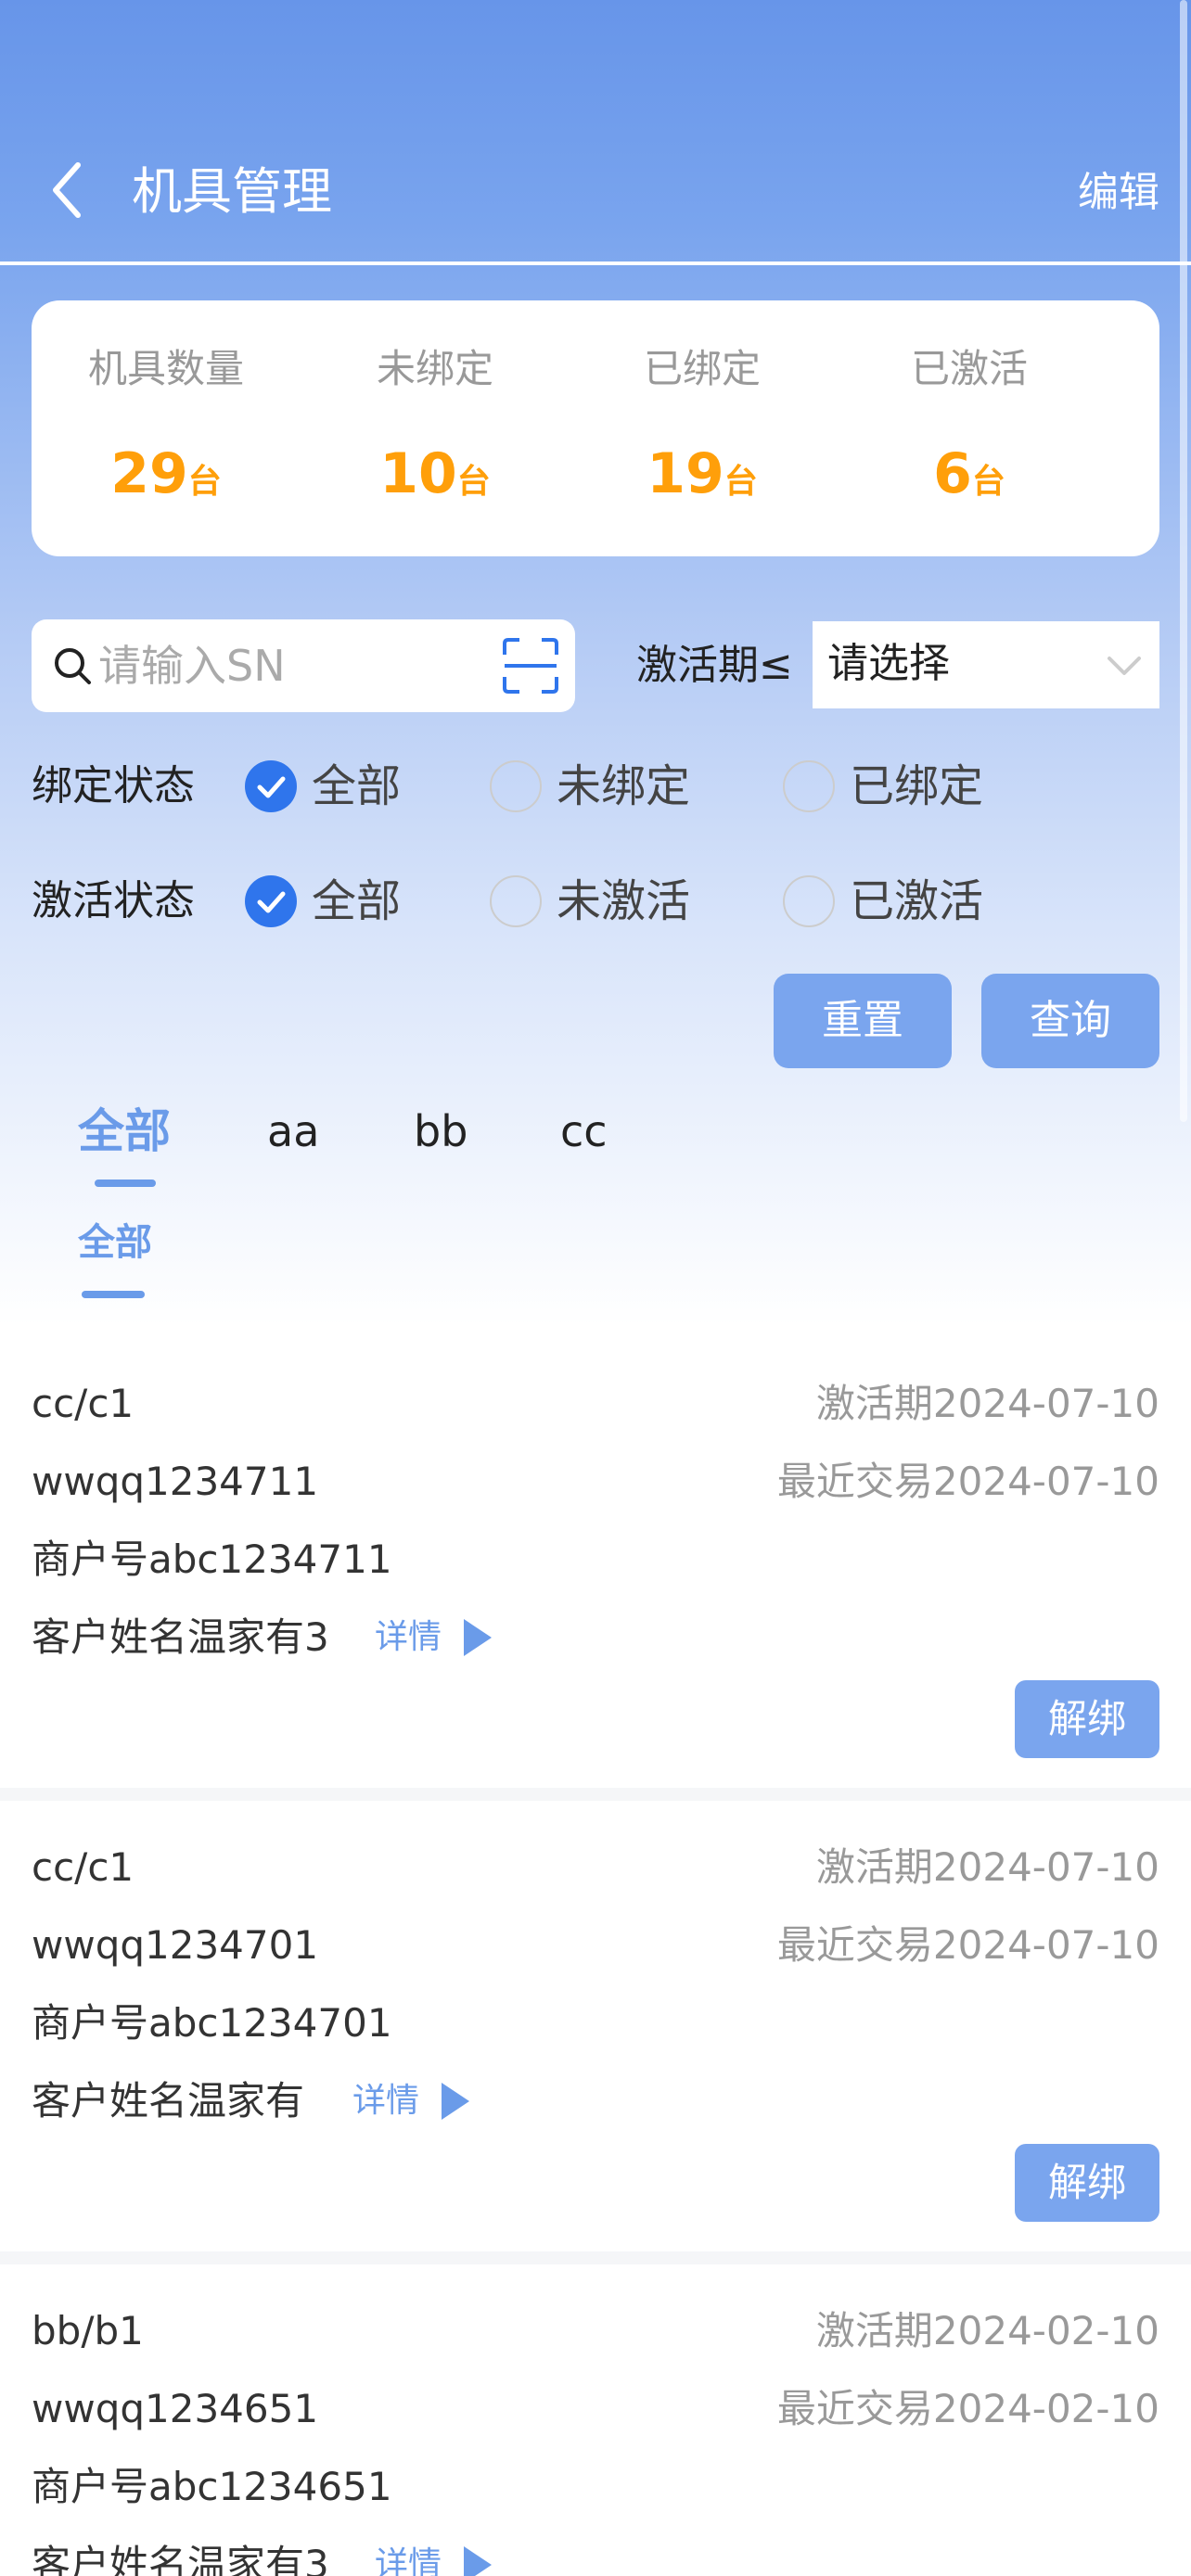 This screenshot has width=1191, height=2576. What do you see at coordinates (232, 191) in the screenshot?
I see `page-title: 机具管理` at bounding box center [232, 191].